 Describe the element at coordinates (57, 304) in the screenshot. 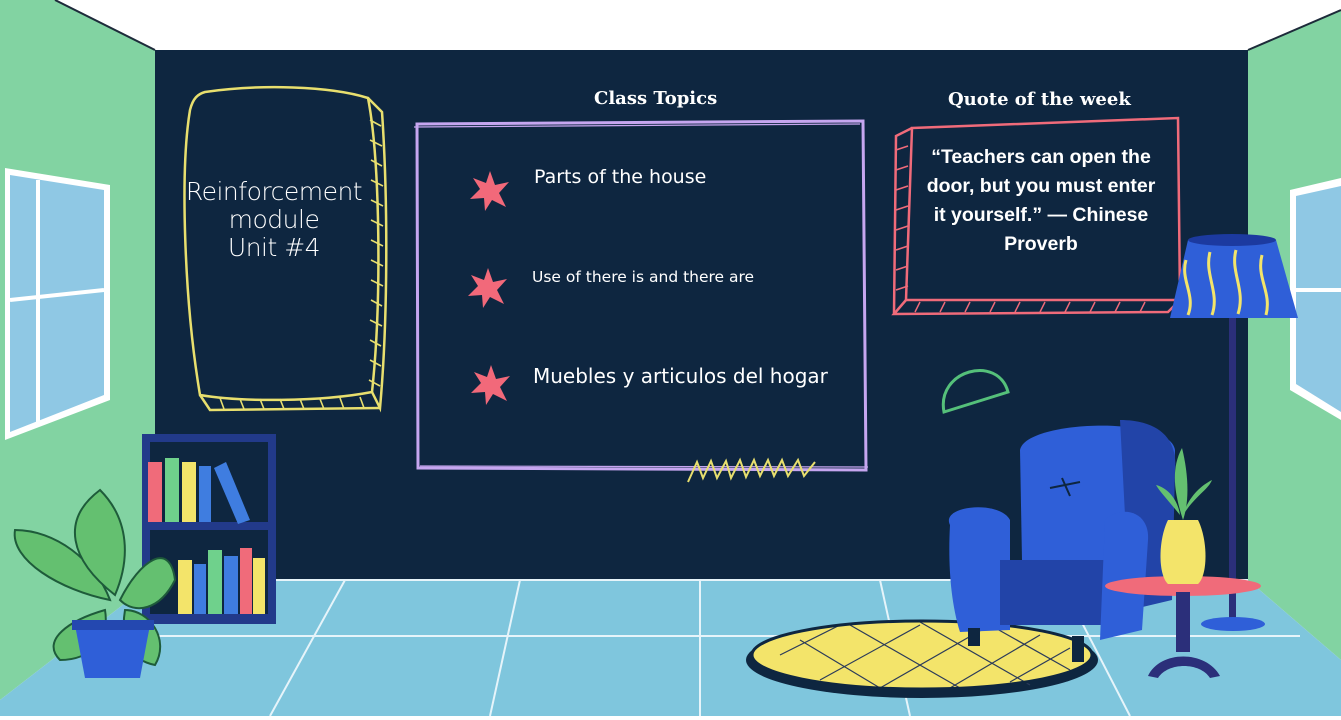

I see `left-window` at that location.